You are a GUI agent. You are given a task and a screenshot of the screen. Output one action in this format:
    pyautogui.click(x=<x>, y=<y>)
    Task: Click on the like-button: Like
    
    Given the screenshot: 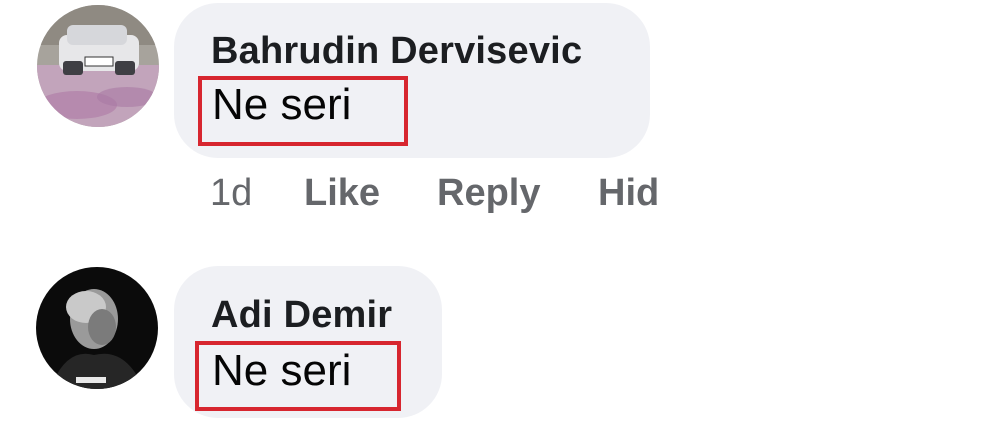 What is the action you would take?
    pyautogui.click(x=342, y=193)
    